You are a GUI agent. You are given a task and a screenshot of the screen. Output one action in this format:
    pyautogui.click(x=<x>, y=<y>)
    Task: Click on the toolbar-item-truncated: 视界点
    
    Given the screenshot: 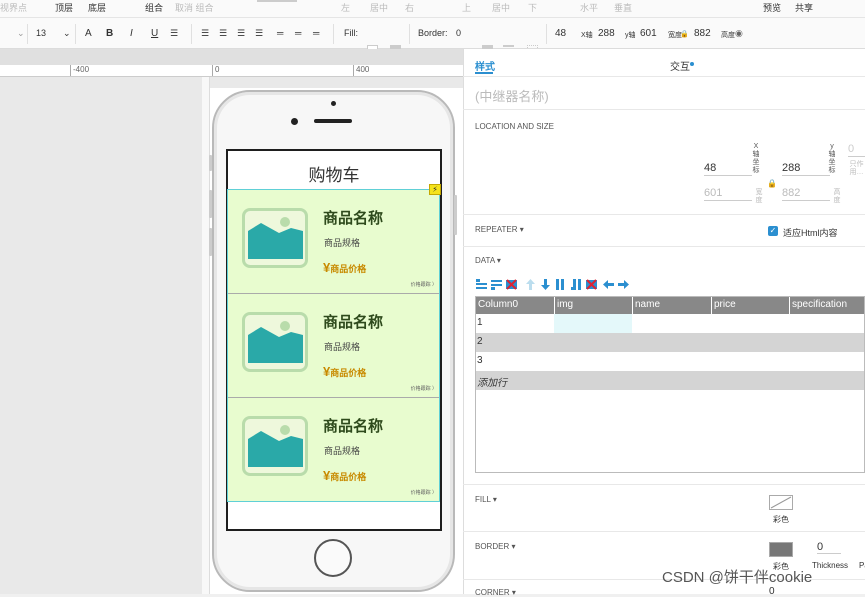 What is the action you would take?
    pyautogui.click(x=13, y=7)
    